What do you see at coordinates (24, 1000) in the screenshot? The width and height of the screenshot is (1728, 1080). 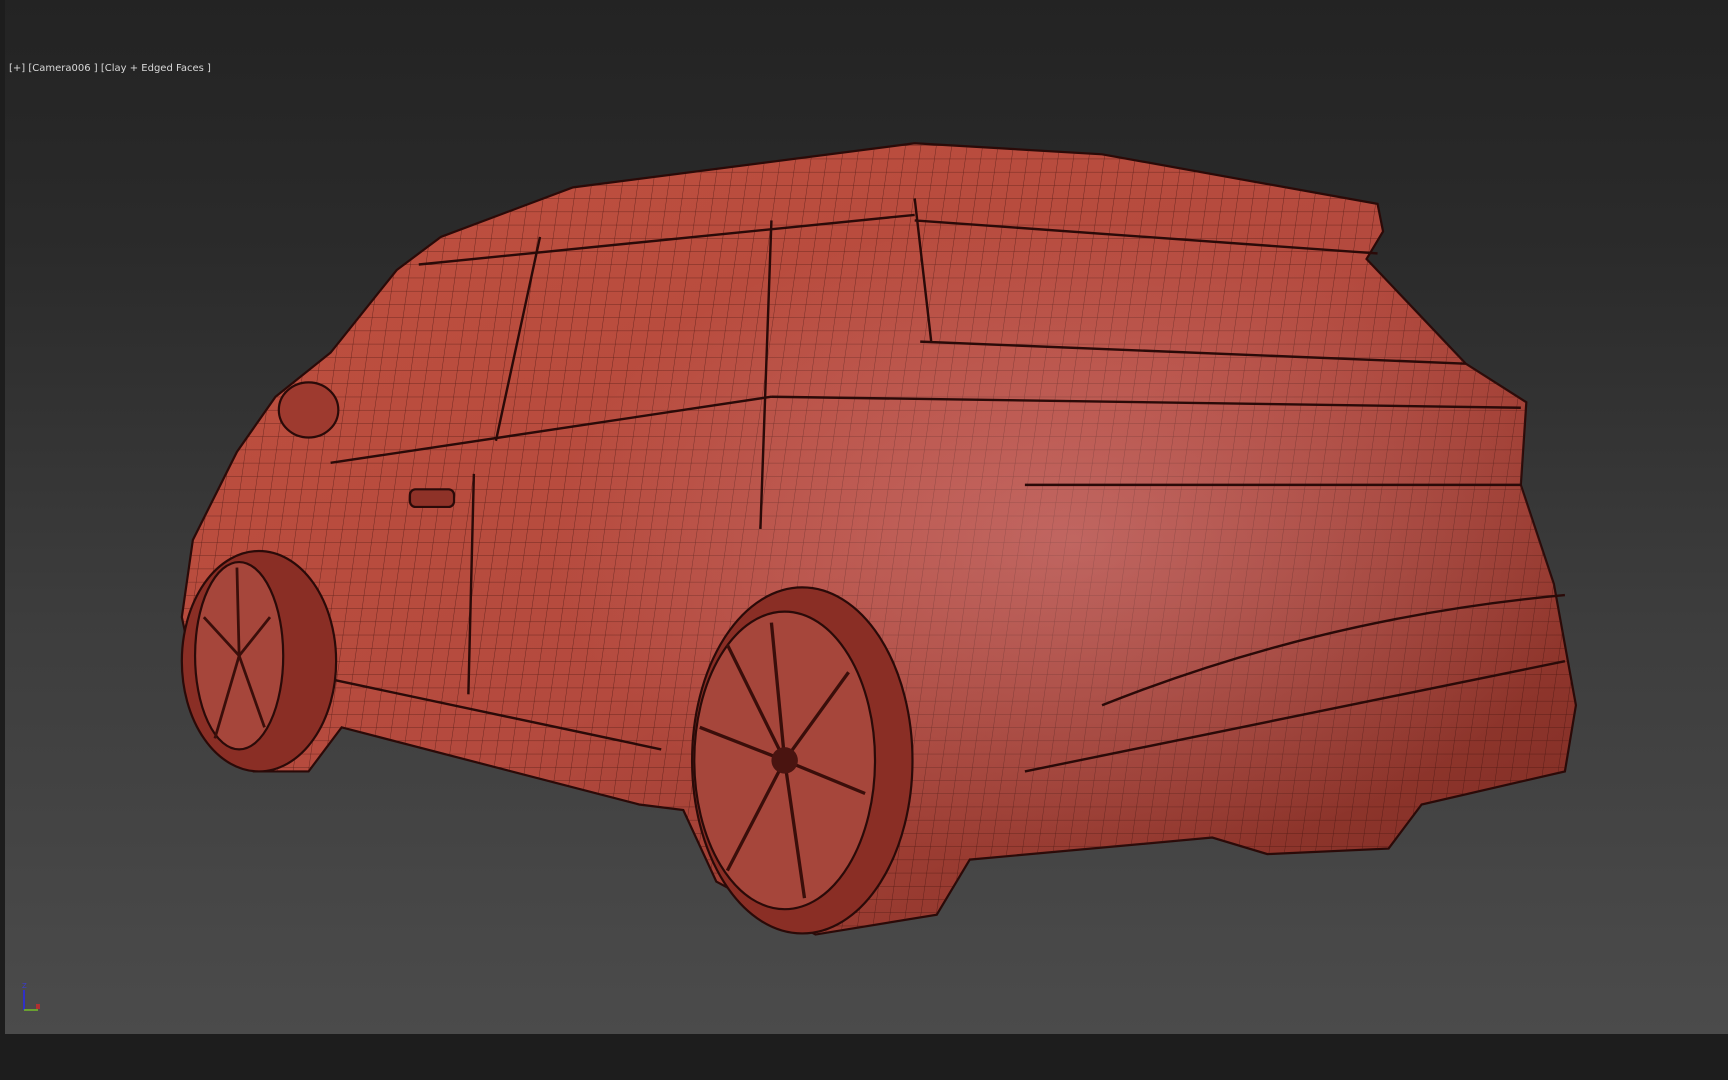 I see `z-axis-icon` at bounding box center [24, 1000].